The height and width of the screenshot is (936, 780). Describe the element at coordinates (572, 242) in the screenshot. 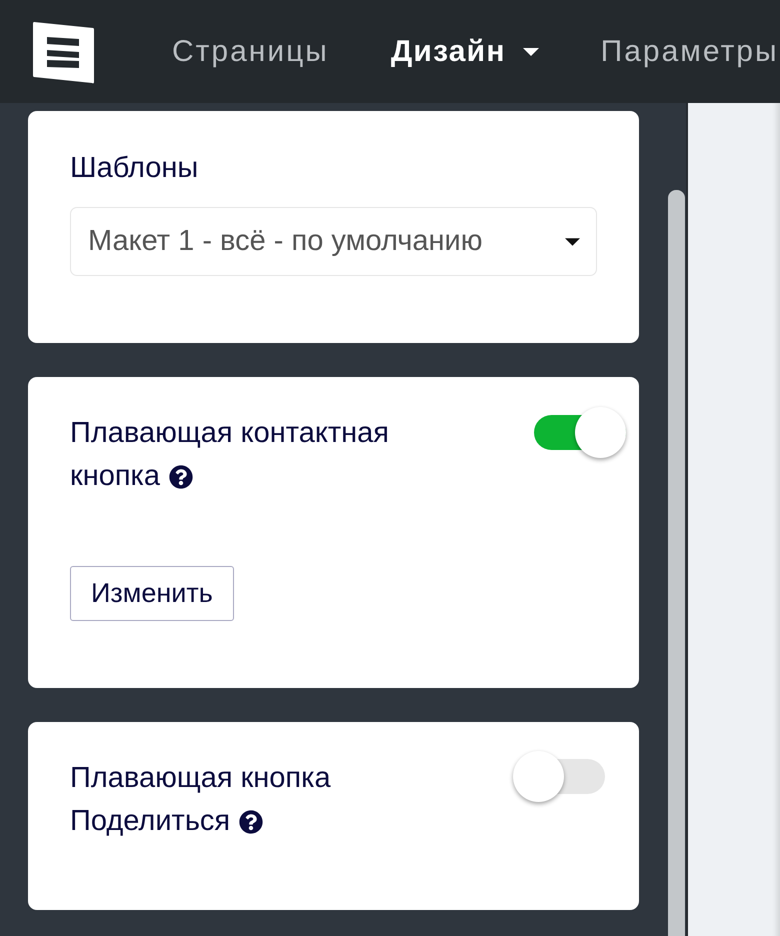

I see `caret-icon` at that location.